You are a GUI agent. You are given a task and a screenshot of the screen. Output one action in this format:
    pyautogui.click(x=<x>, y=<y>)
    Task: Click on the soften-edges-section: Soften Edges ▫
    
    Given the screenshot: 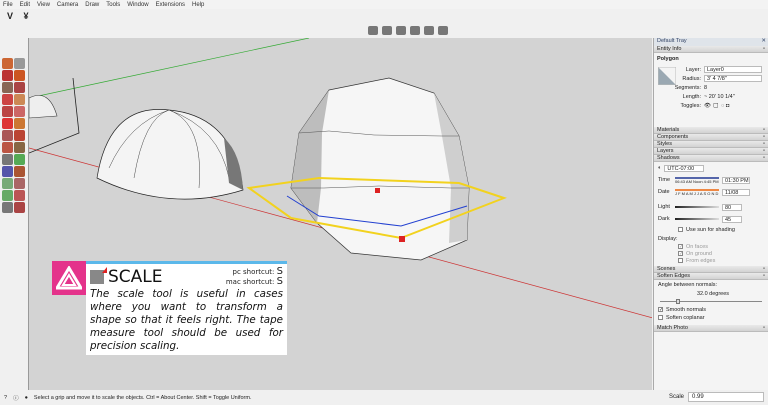 What is the action you would take?
    pyautogui.click(x=711, y=276)
    